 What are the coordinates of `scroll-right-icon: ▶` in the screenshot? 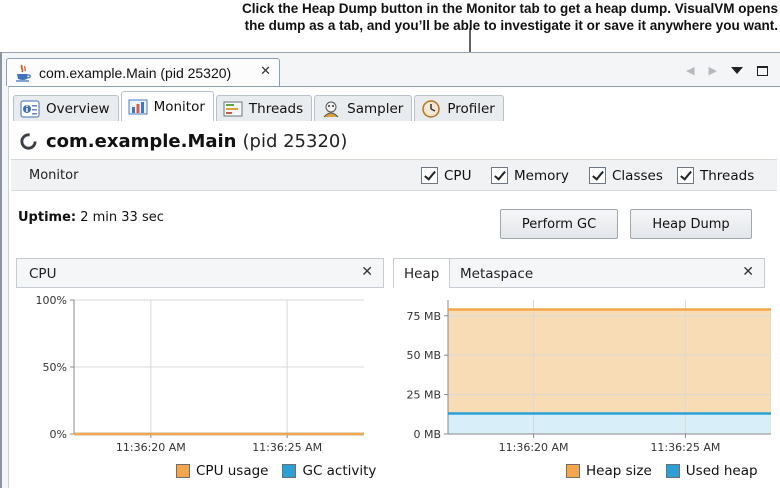 It's located at (713, 70).